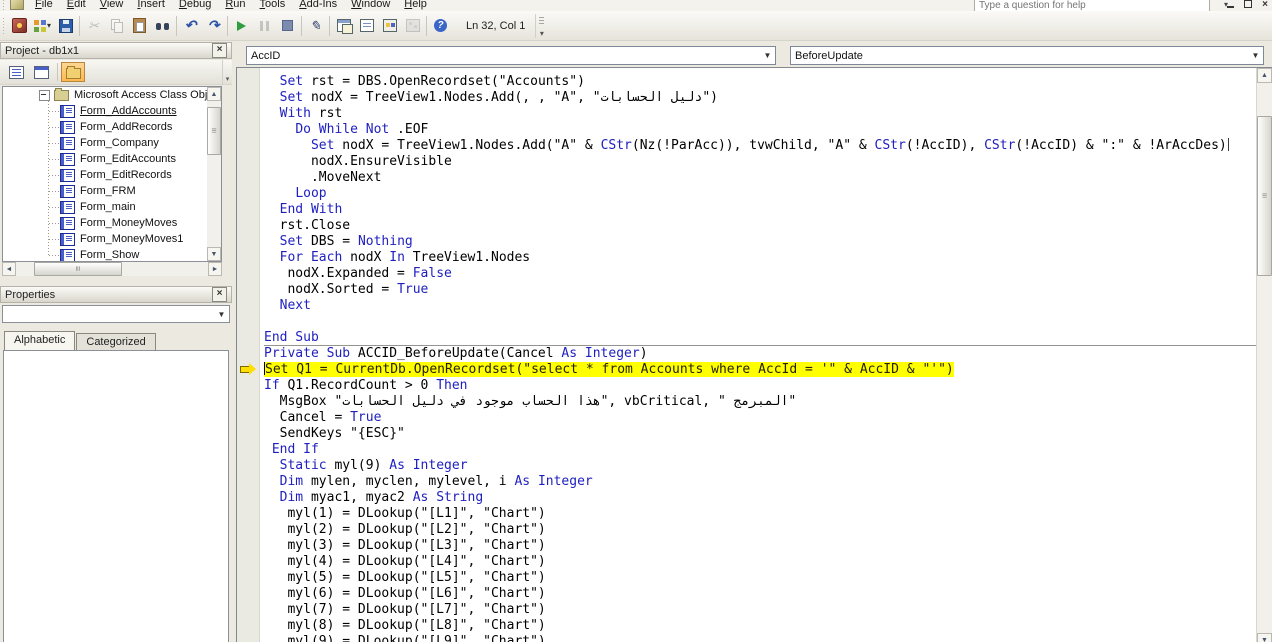 Image resolution: width=1272 pixels, height=642 pixels. Describe the element at coordinates (116, 496) in the screenshot. I see `properties-list` at that location.